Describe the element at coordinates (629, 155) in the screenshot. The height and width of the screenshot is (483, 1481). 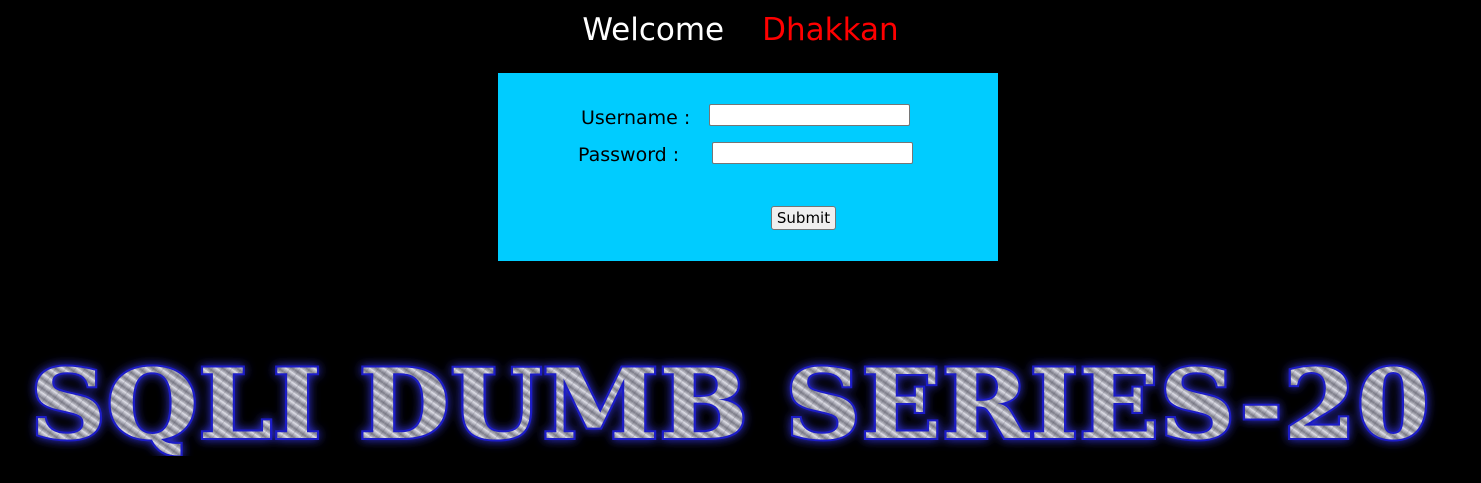
I see `password-label: Password :` at that location.